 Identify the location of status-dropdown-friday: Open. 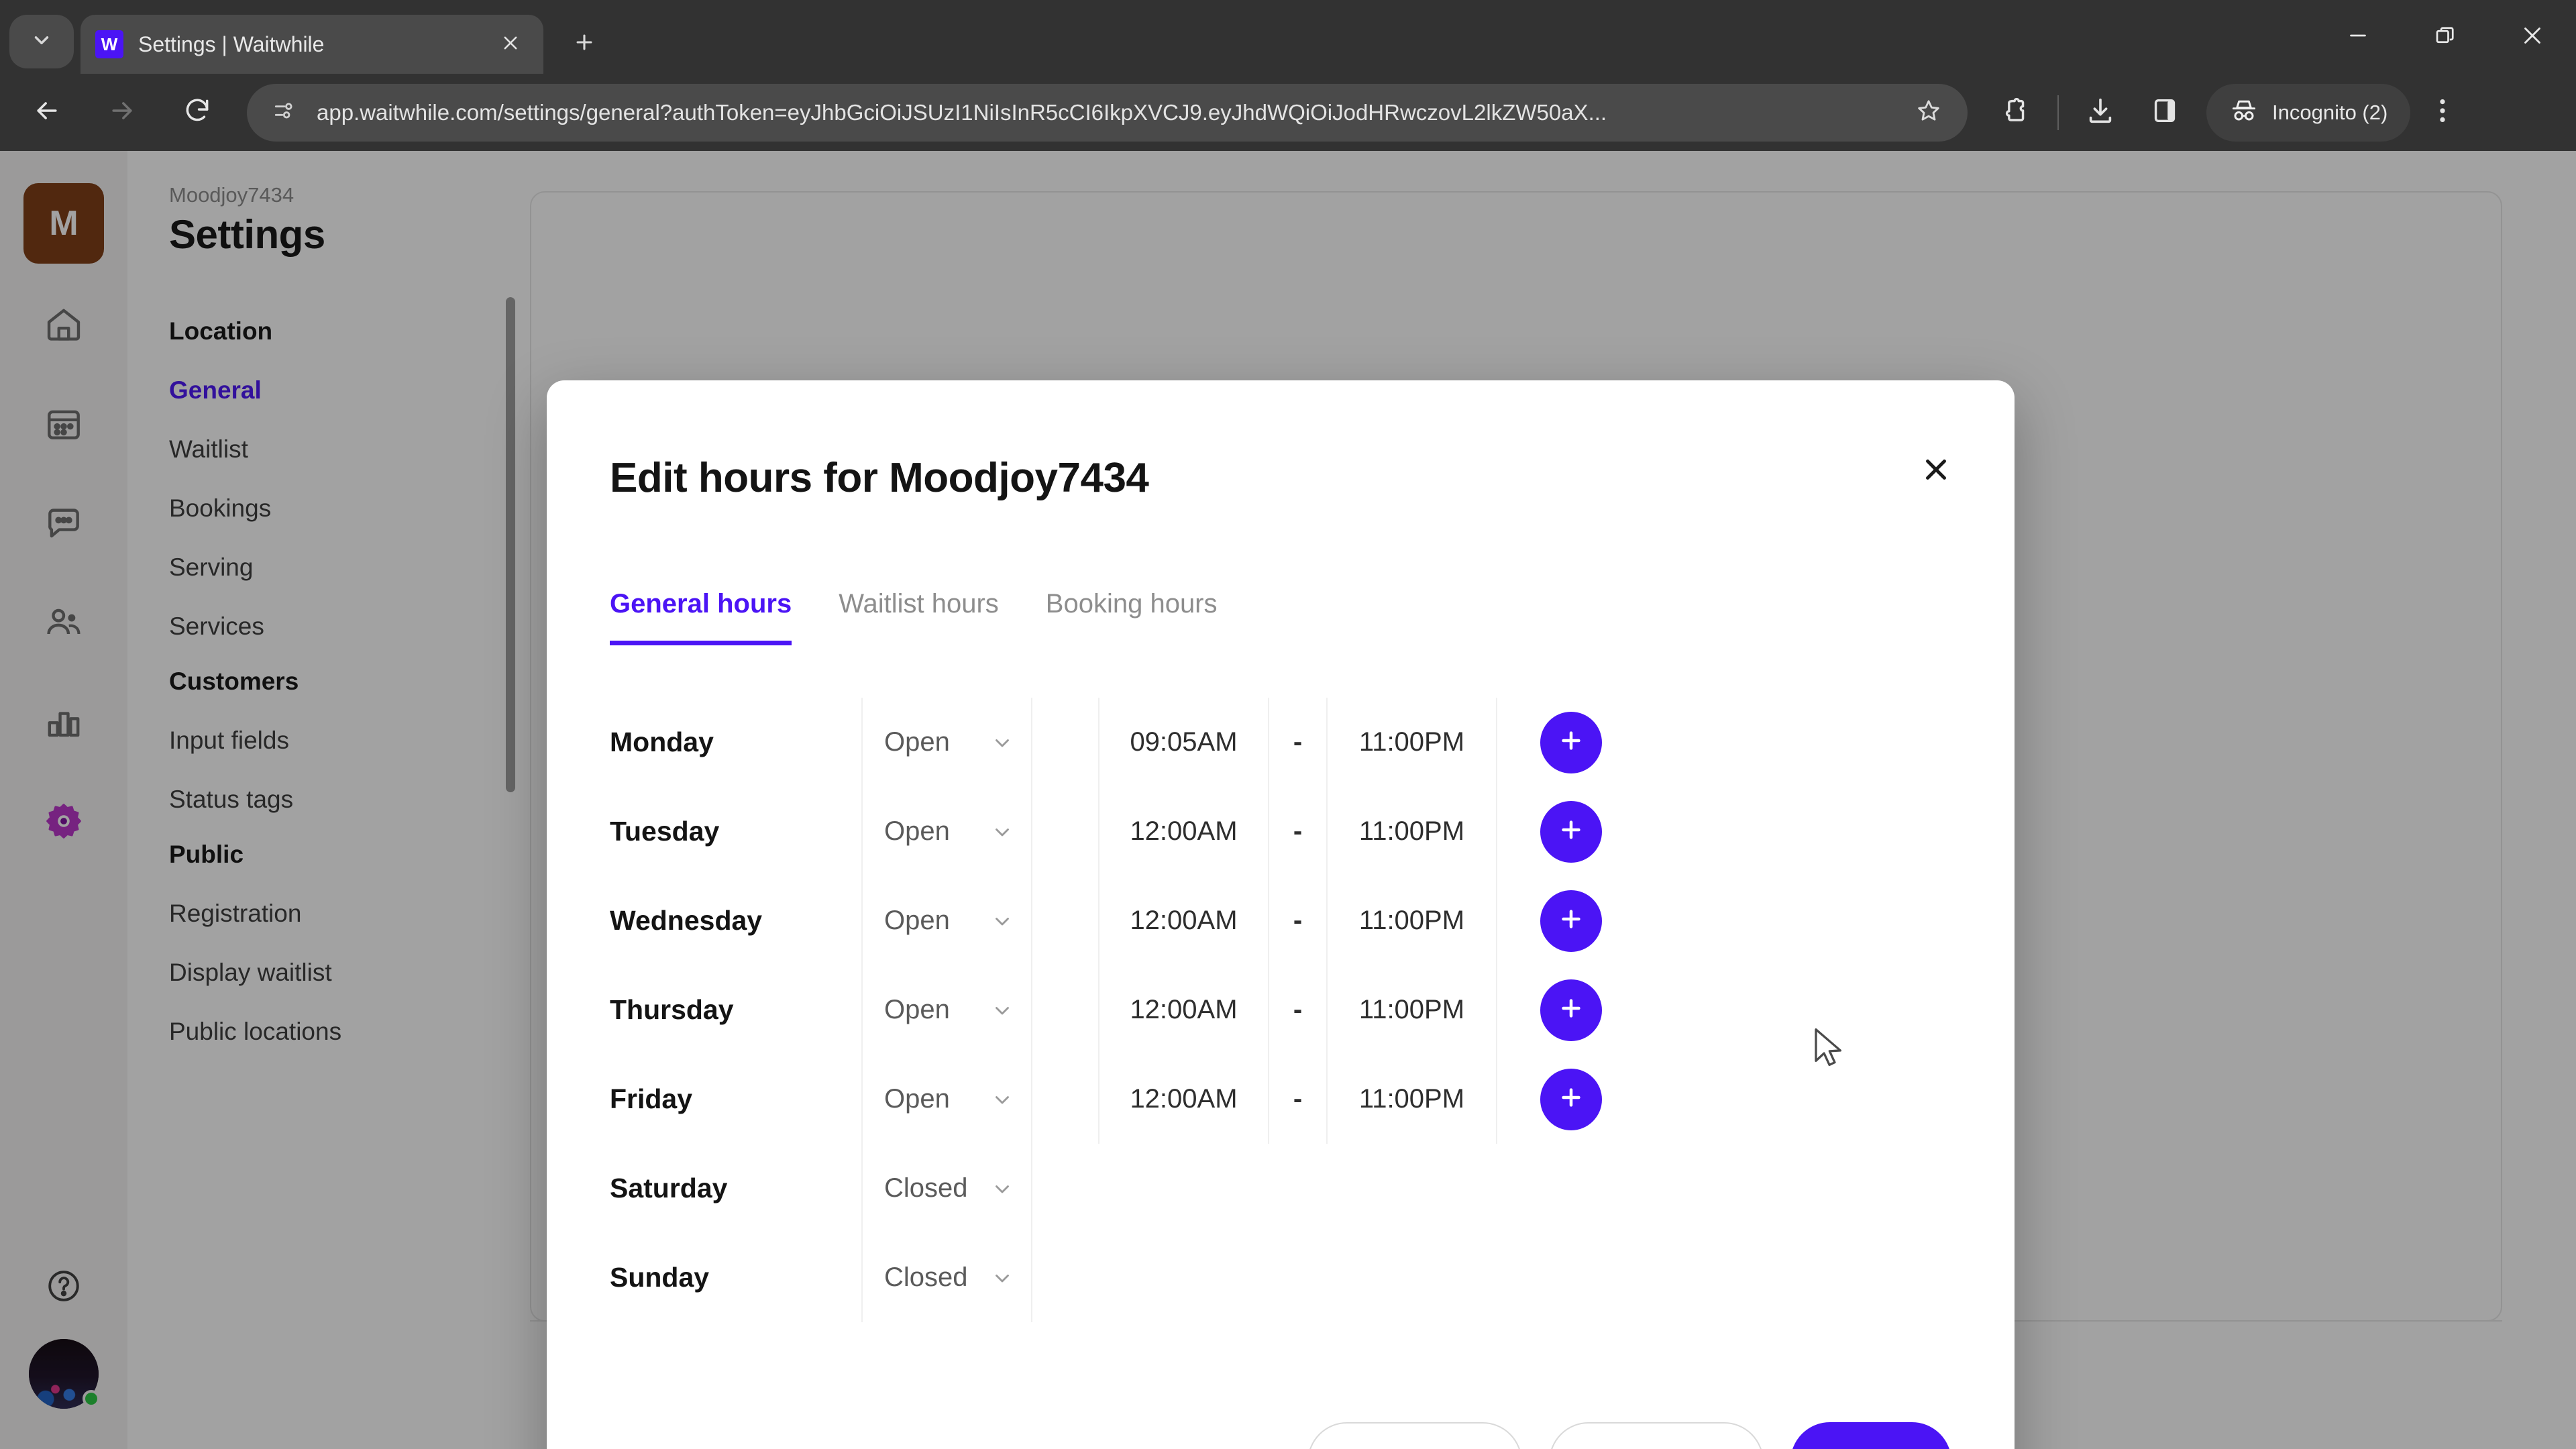
(946, 1099).